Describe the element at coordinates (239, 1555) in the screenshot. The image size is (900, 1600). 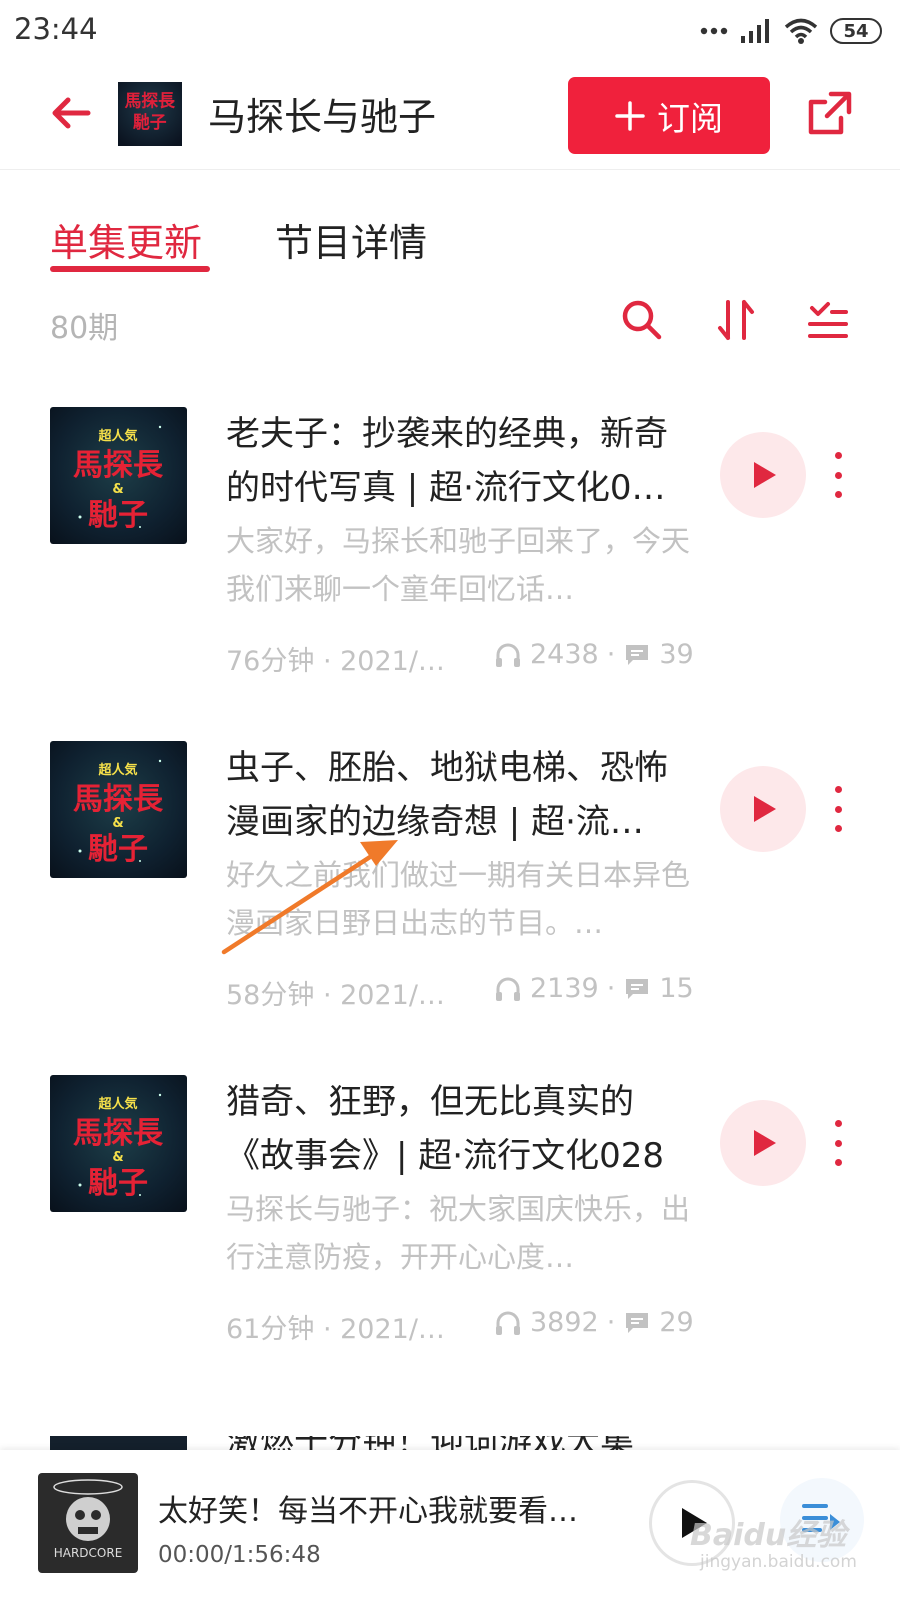
I see `now-playing-time: 00:00/1:56:48` at that location.